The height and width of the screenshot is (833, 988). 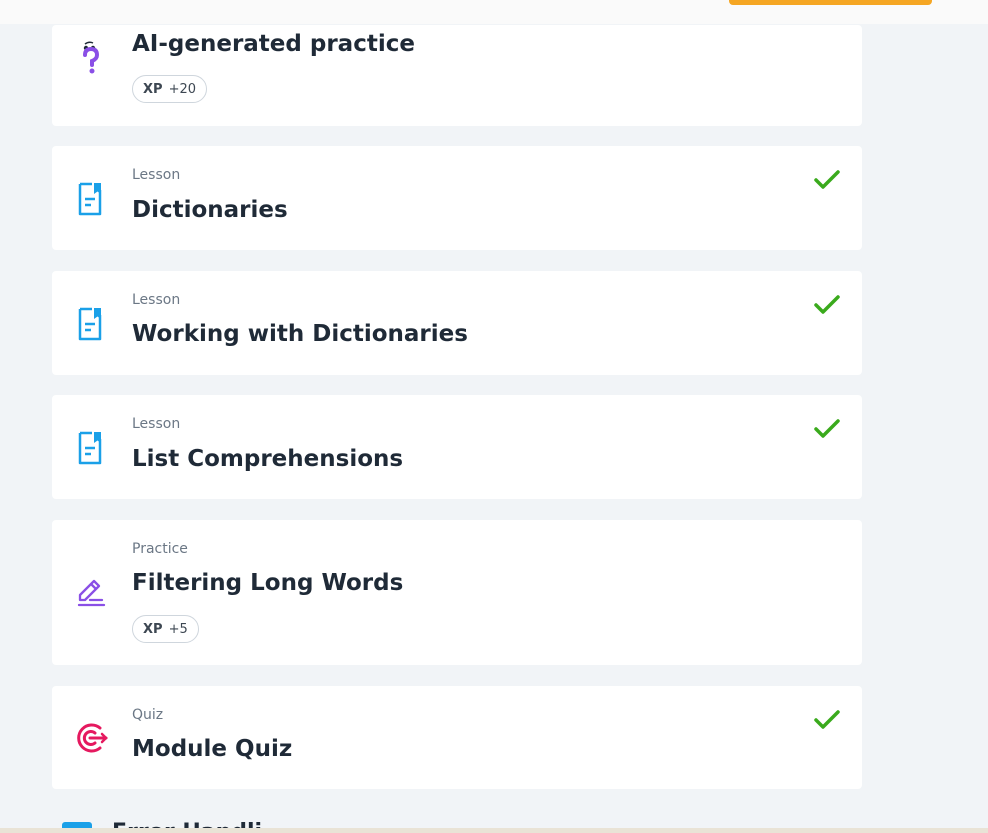 What do you see at coordinates (268, 459) in the screenshot?
I see `item-title: List Comprehensions` at bounding box center [268, 459].